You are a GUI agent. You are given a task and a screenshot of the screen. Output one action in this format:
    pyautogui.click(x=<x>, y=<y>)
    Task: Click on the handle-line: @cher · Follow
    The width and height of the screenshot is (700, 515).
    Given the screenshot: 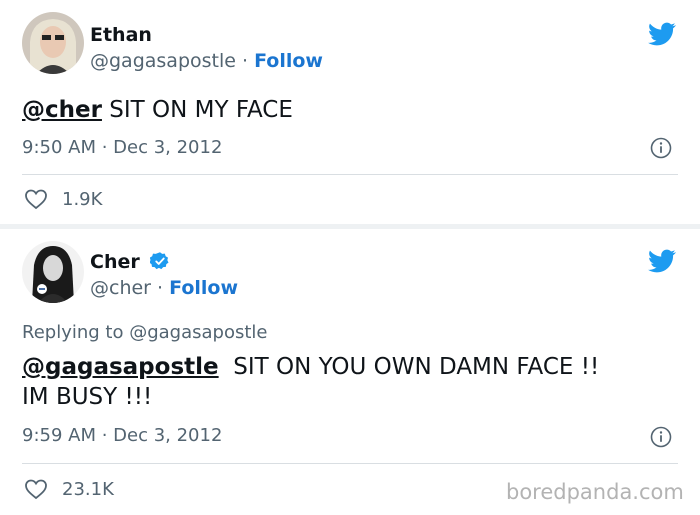 What is the action you would take?
    pyautogui.click(x=164, y=288)
    